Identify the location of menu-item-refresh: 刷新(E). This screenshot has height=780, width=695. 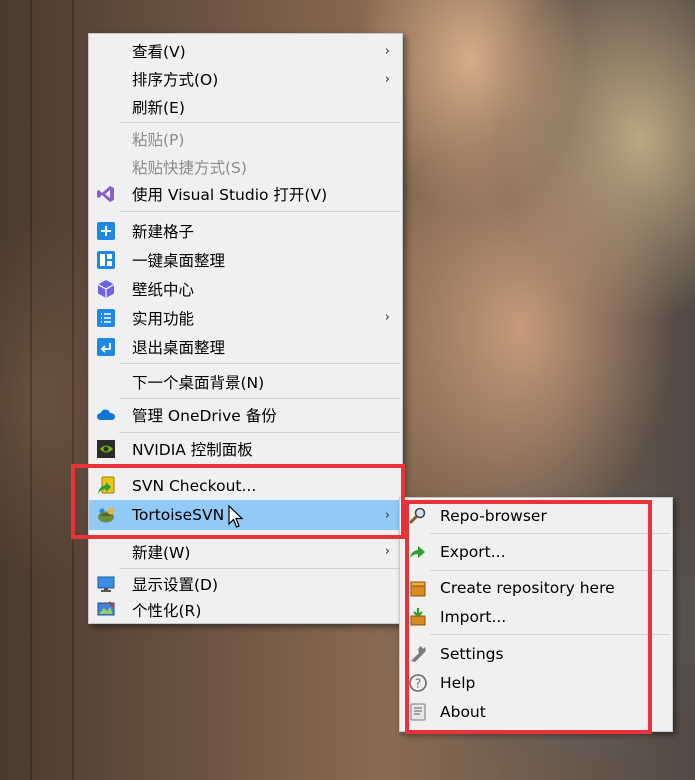
(245, 107).